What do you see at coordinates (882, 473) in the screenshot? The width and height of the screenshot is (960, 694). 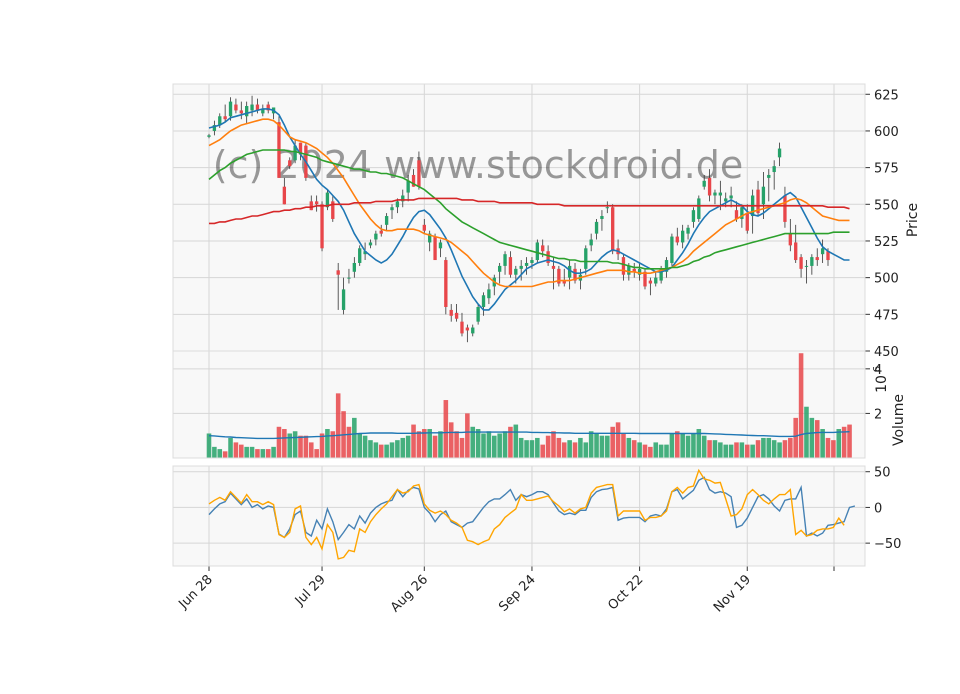 I see `oscillator-tick-label: 50` at bounding box center [882, 473].